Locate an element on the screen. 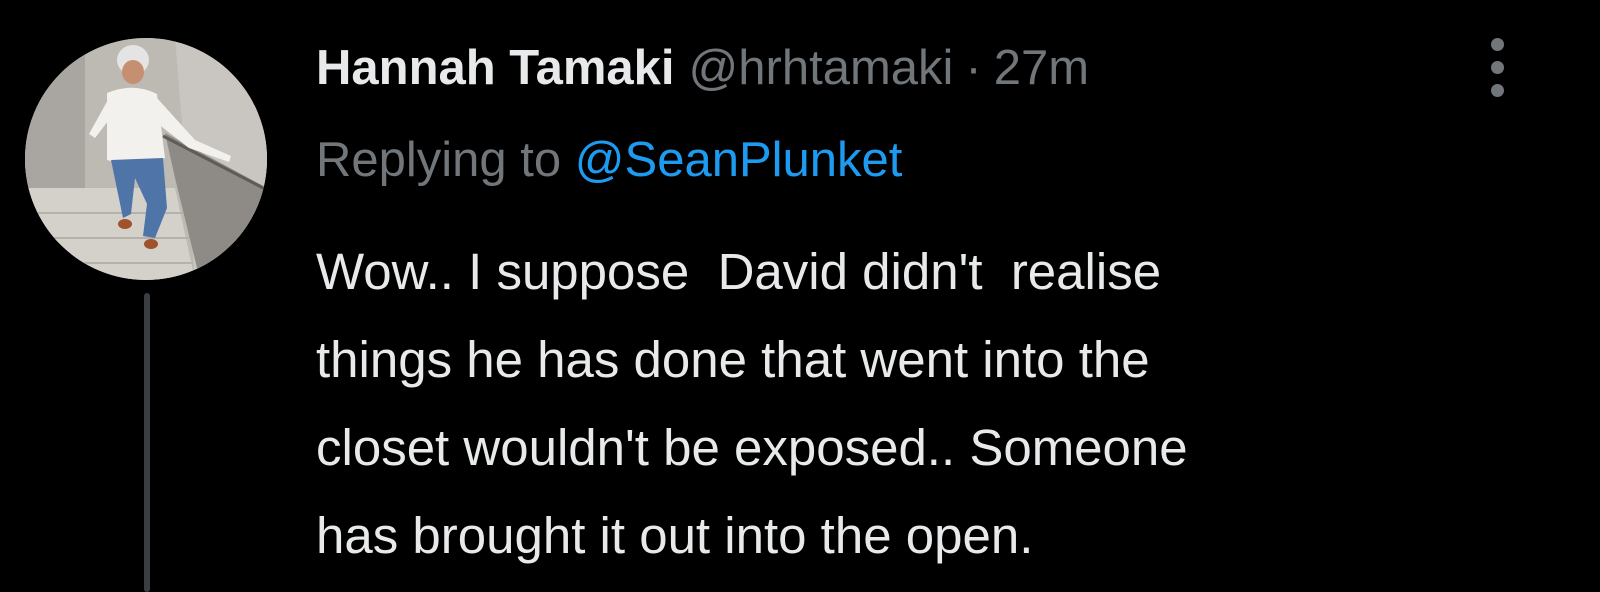 Image resolution: width=1600 pixels, height=592 pixels. tweet-text-line: things he has done that went into the is located at coordinates (733, 359).